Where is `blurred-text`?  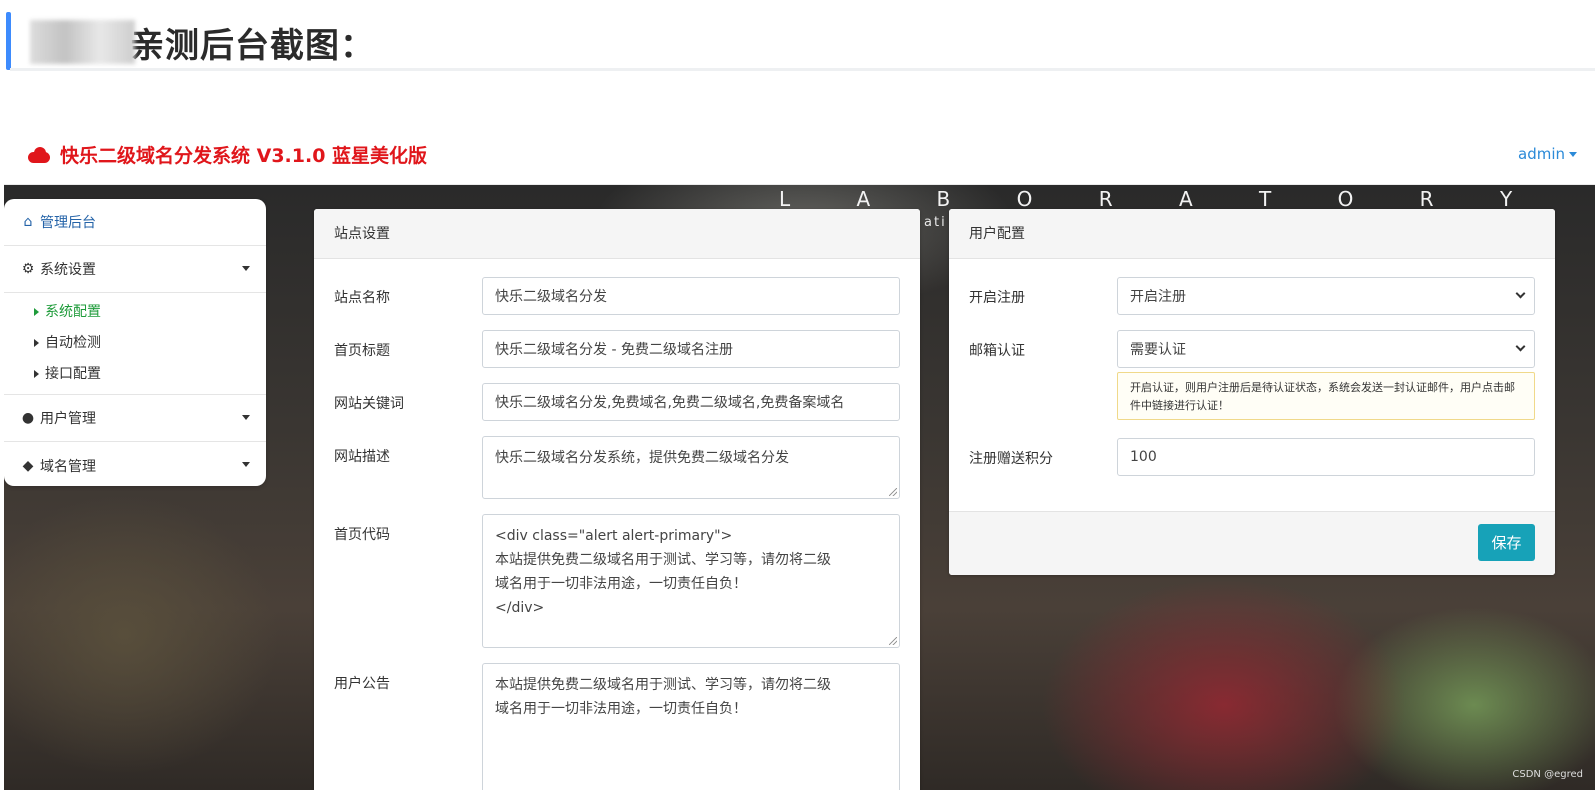
blurred-text is located at coordinates (82, 42).